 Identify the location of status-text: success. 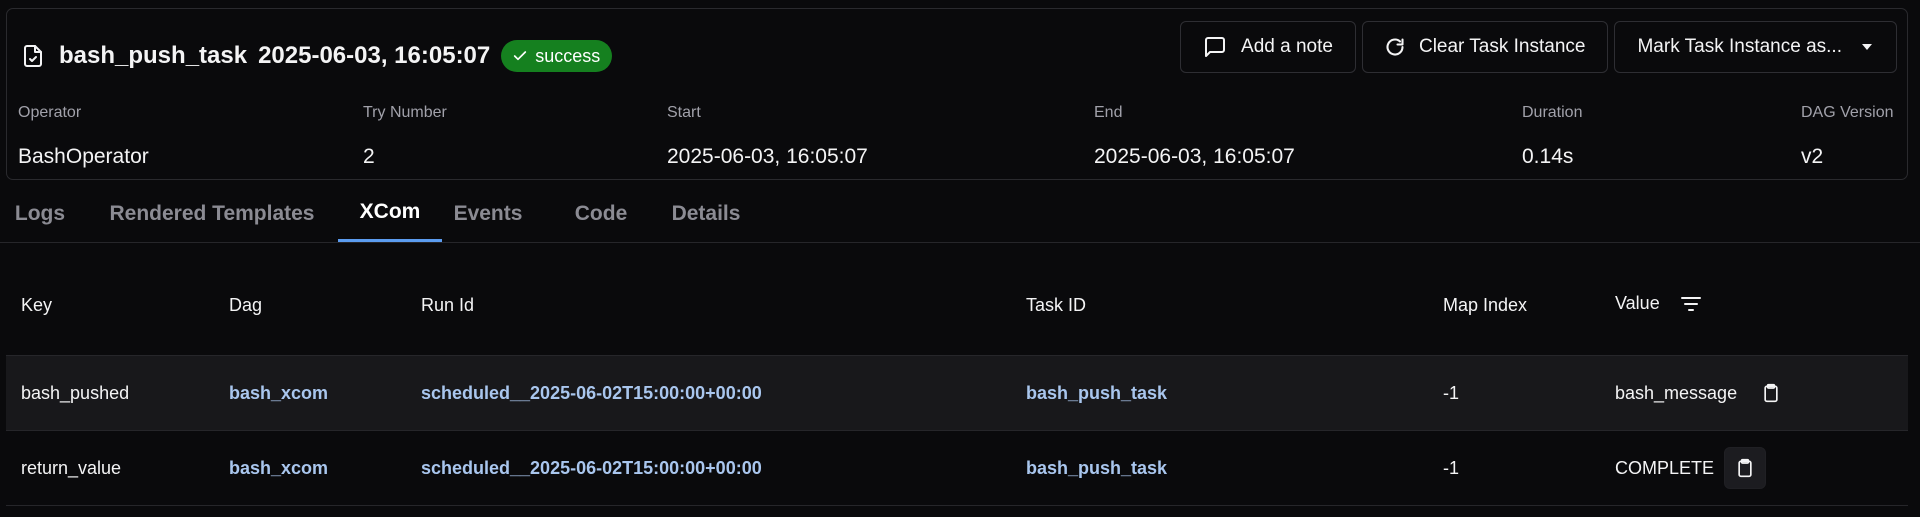
(568, 55).